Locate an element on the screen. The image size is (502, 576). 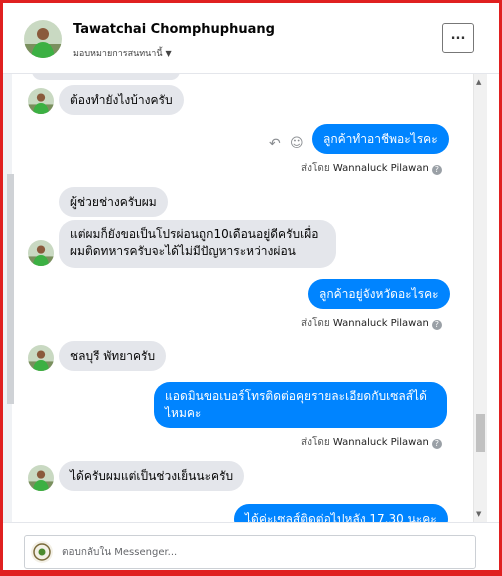
message-scrollbar: ▲ ▼ is located at coordinates (480, 298).